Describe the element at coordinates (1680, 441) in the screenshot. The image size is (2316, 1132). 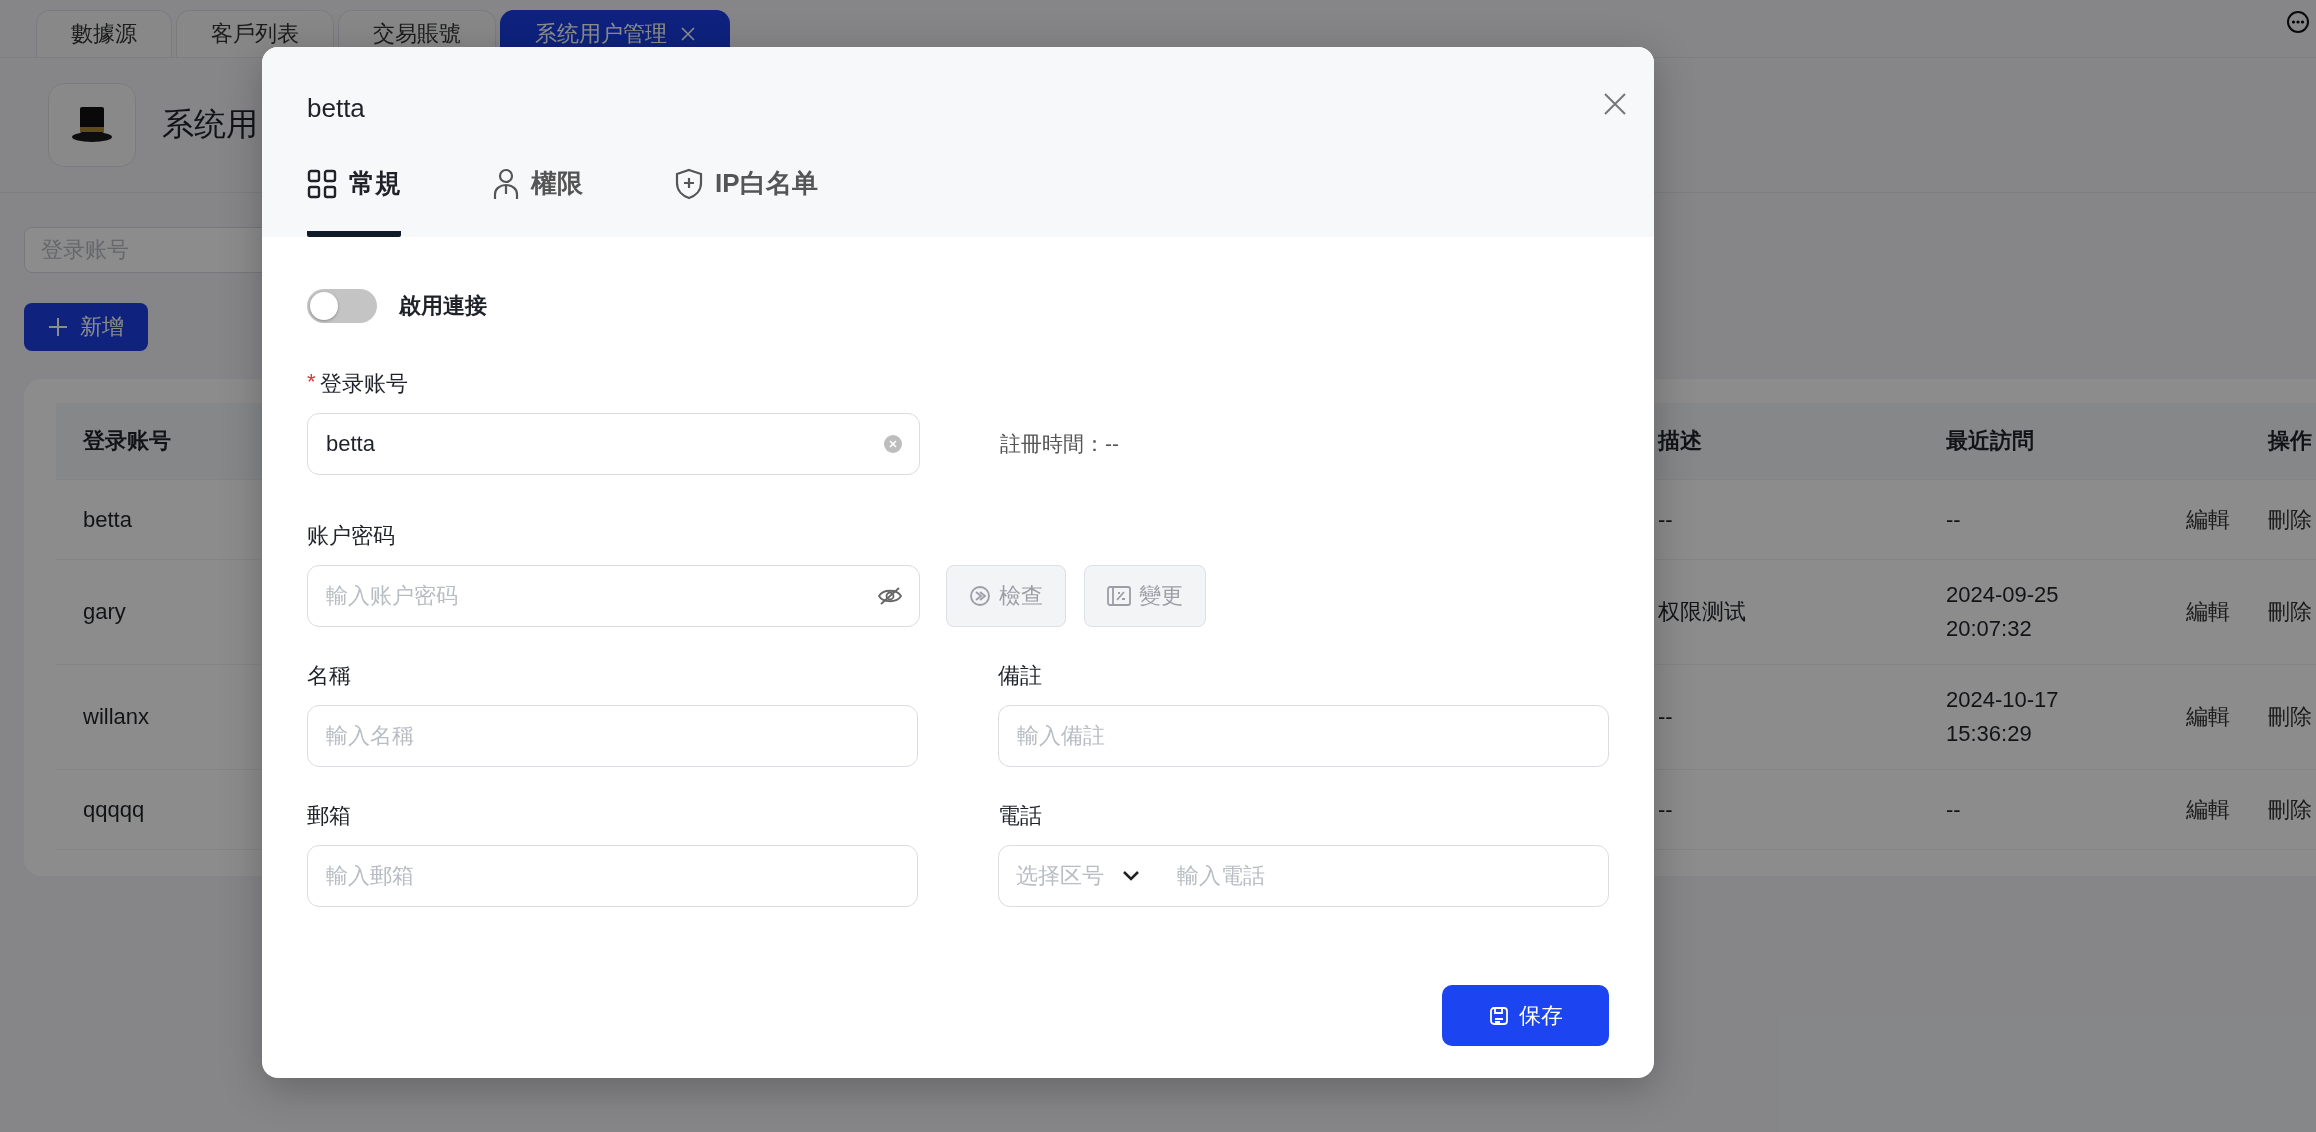
I see `column-header: 描述` at that location.